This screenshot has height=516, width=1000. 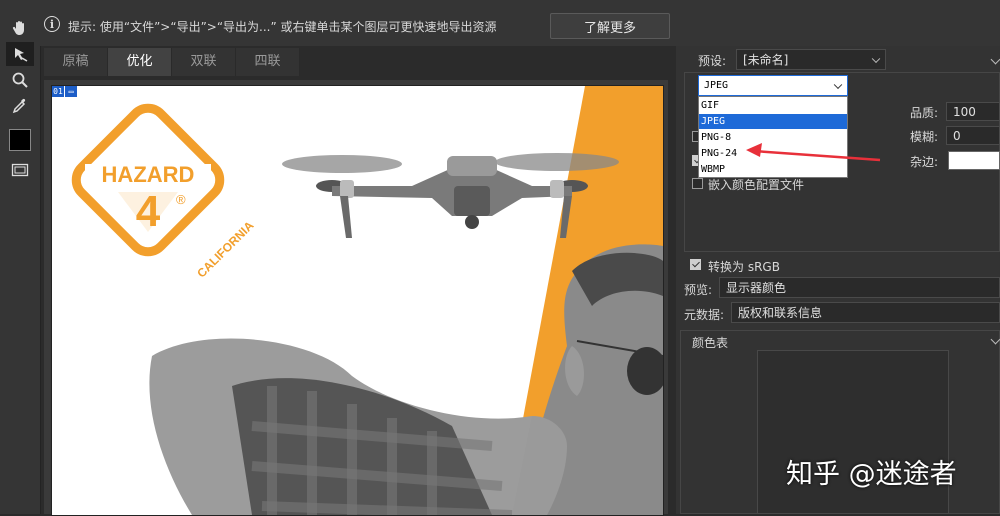 What do you see at coordinates (744, 267) in the screenshot?
I see `convert-srgb-label: 转换为 sRGB` at bounding box center [744, 267].